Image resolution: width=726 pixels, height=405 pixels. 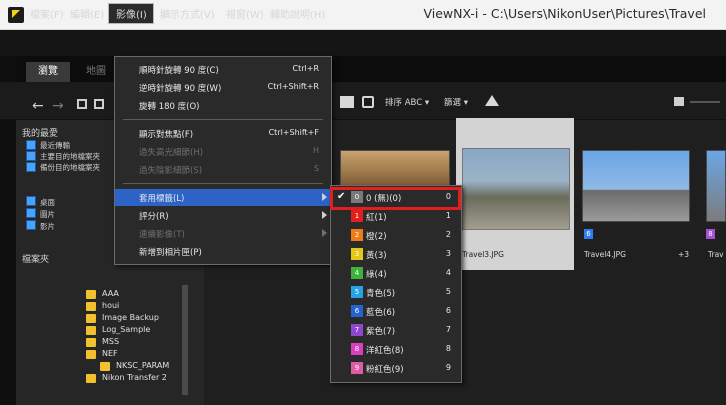 What do you see at coordinates (363, 43) in the screenshot?
I see `menu-bar` at bounding box center [363, 43].